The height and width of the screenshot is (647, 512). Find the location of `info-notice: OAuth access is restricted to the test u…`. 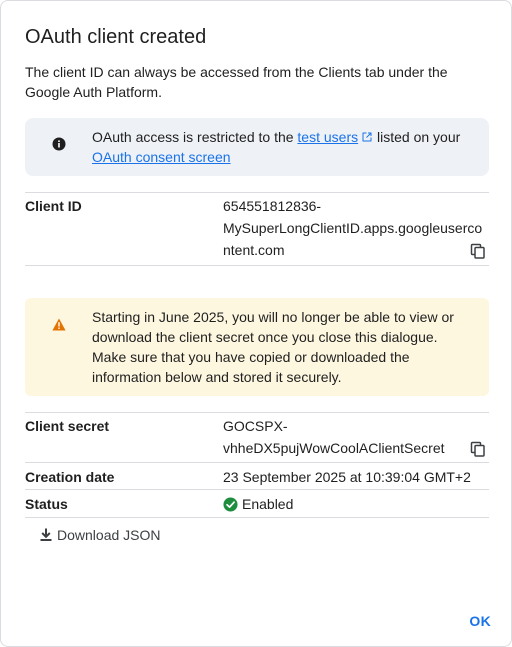

info-notice: OAuth access is restricted to the test u… is located at coordinates (257, 147).